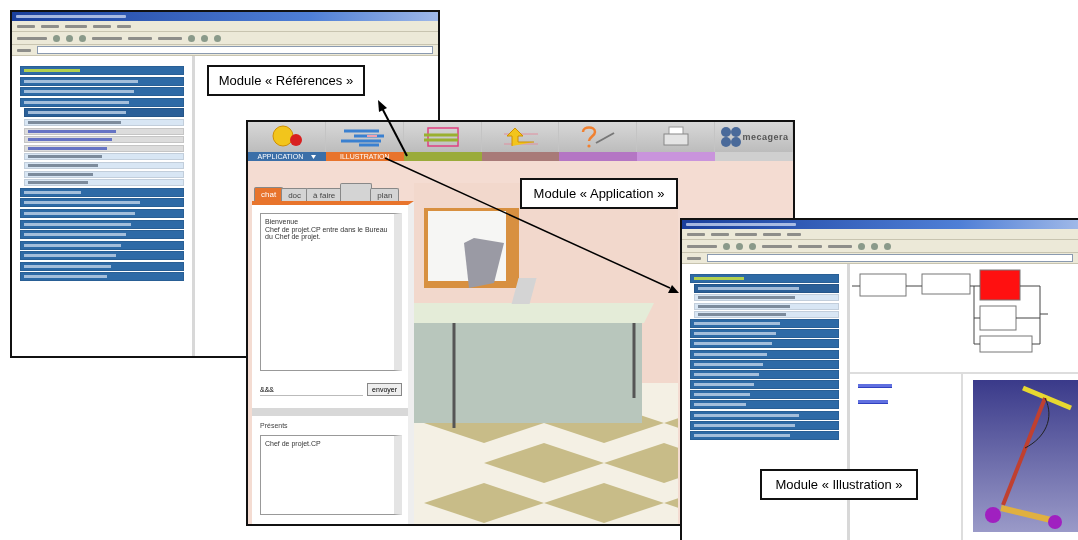  What do you see at coordinates (385, 194) in the screenshot?
I see `tab: plan` at bounding box center [385, 194].